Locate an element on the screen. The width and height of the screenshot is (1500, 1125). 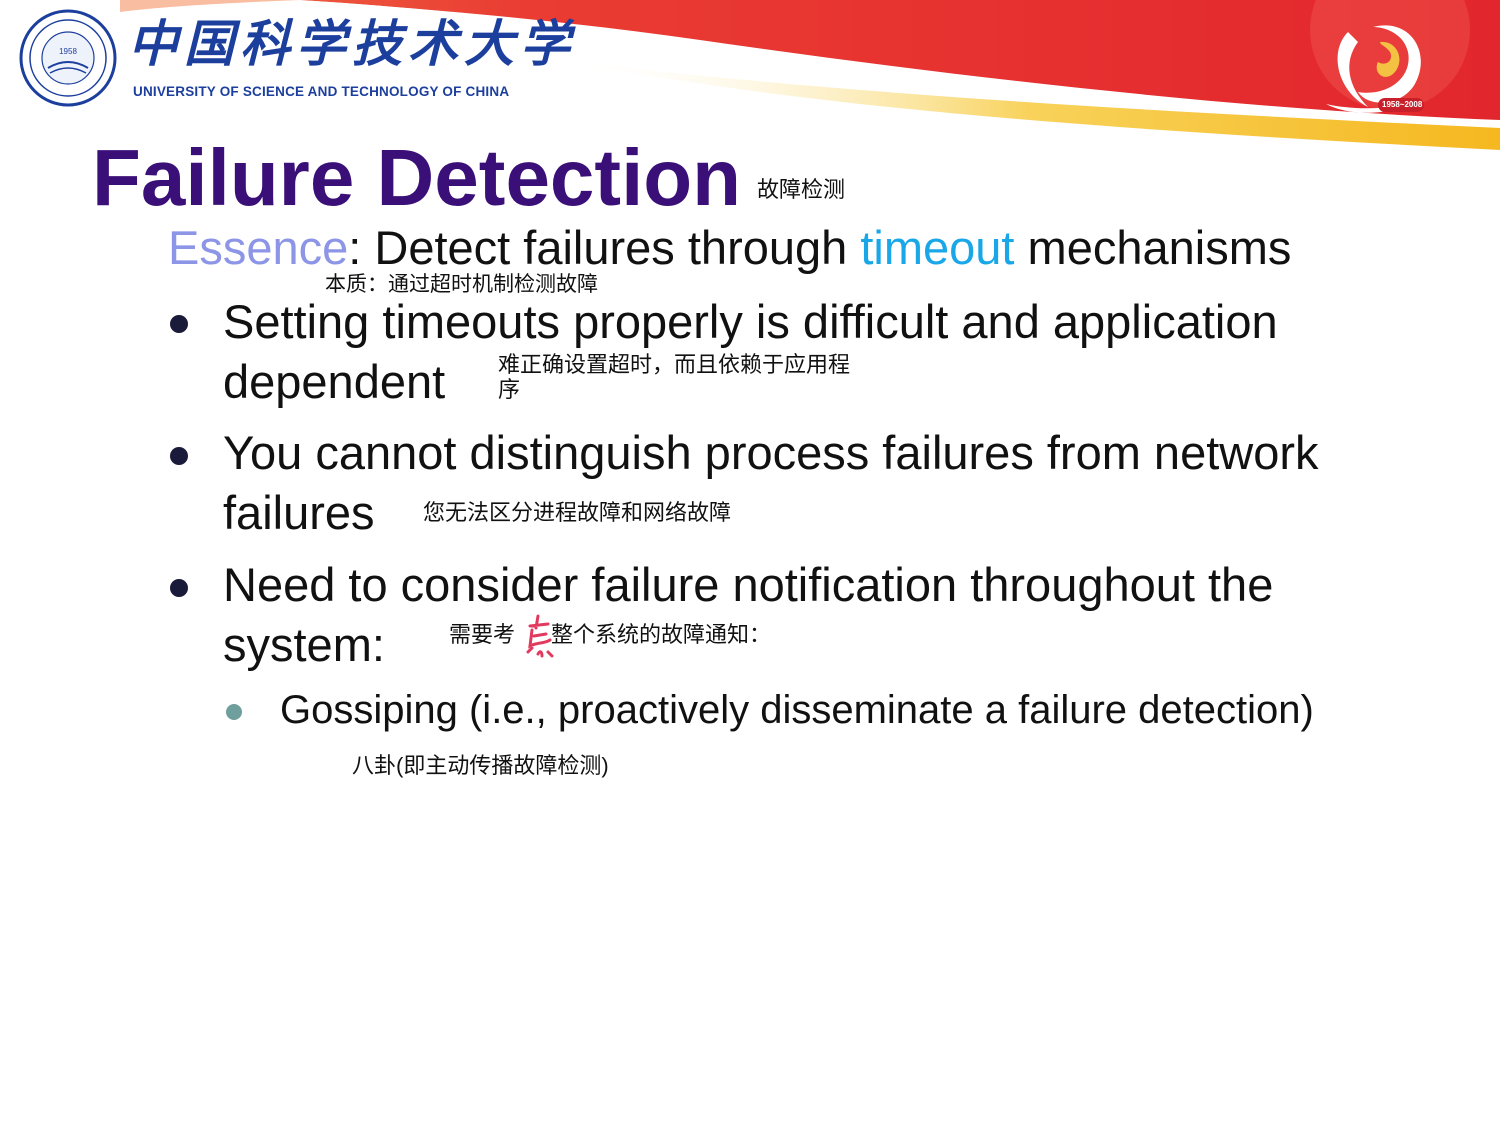
university-name-cn: 中国科学技术大学 is located at coordinates (352, 43).